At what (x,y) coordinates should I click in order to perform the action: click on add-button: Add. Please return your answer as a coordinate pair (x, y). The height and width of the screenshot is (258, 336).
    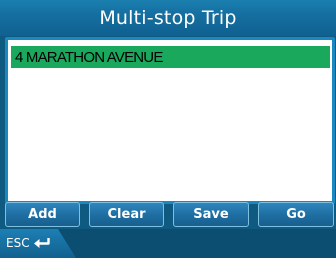
    Looking at the image, I should click on (42, 214).